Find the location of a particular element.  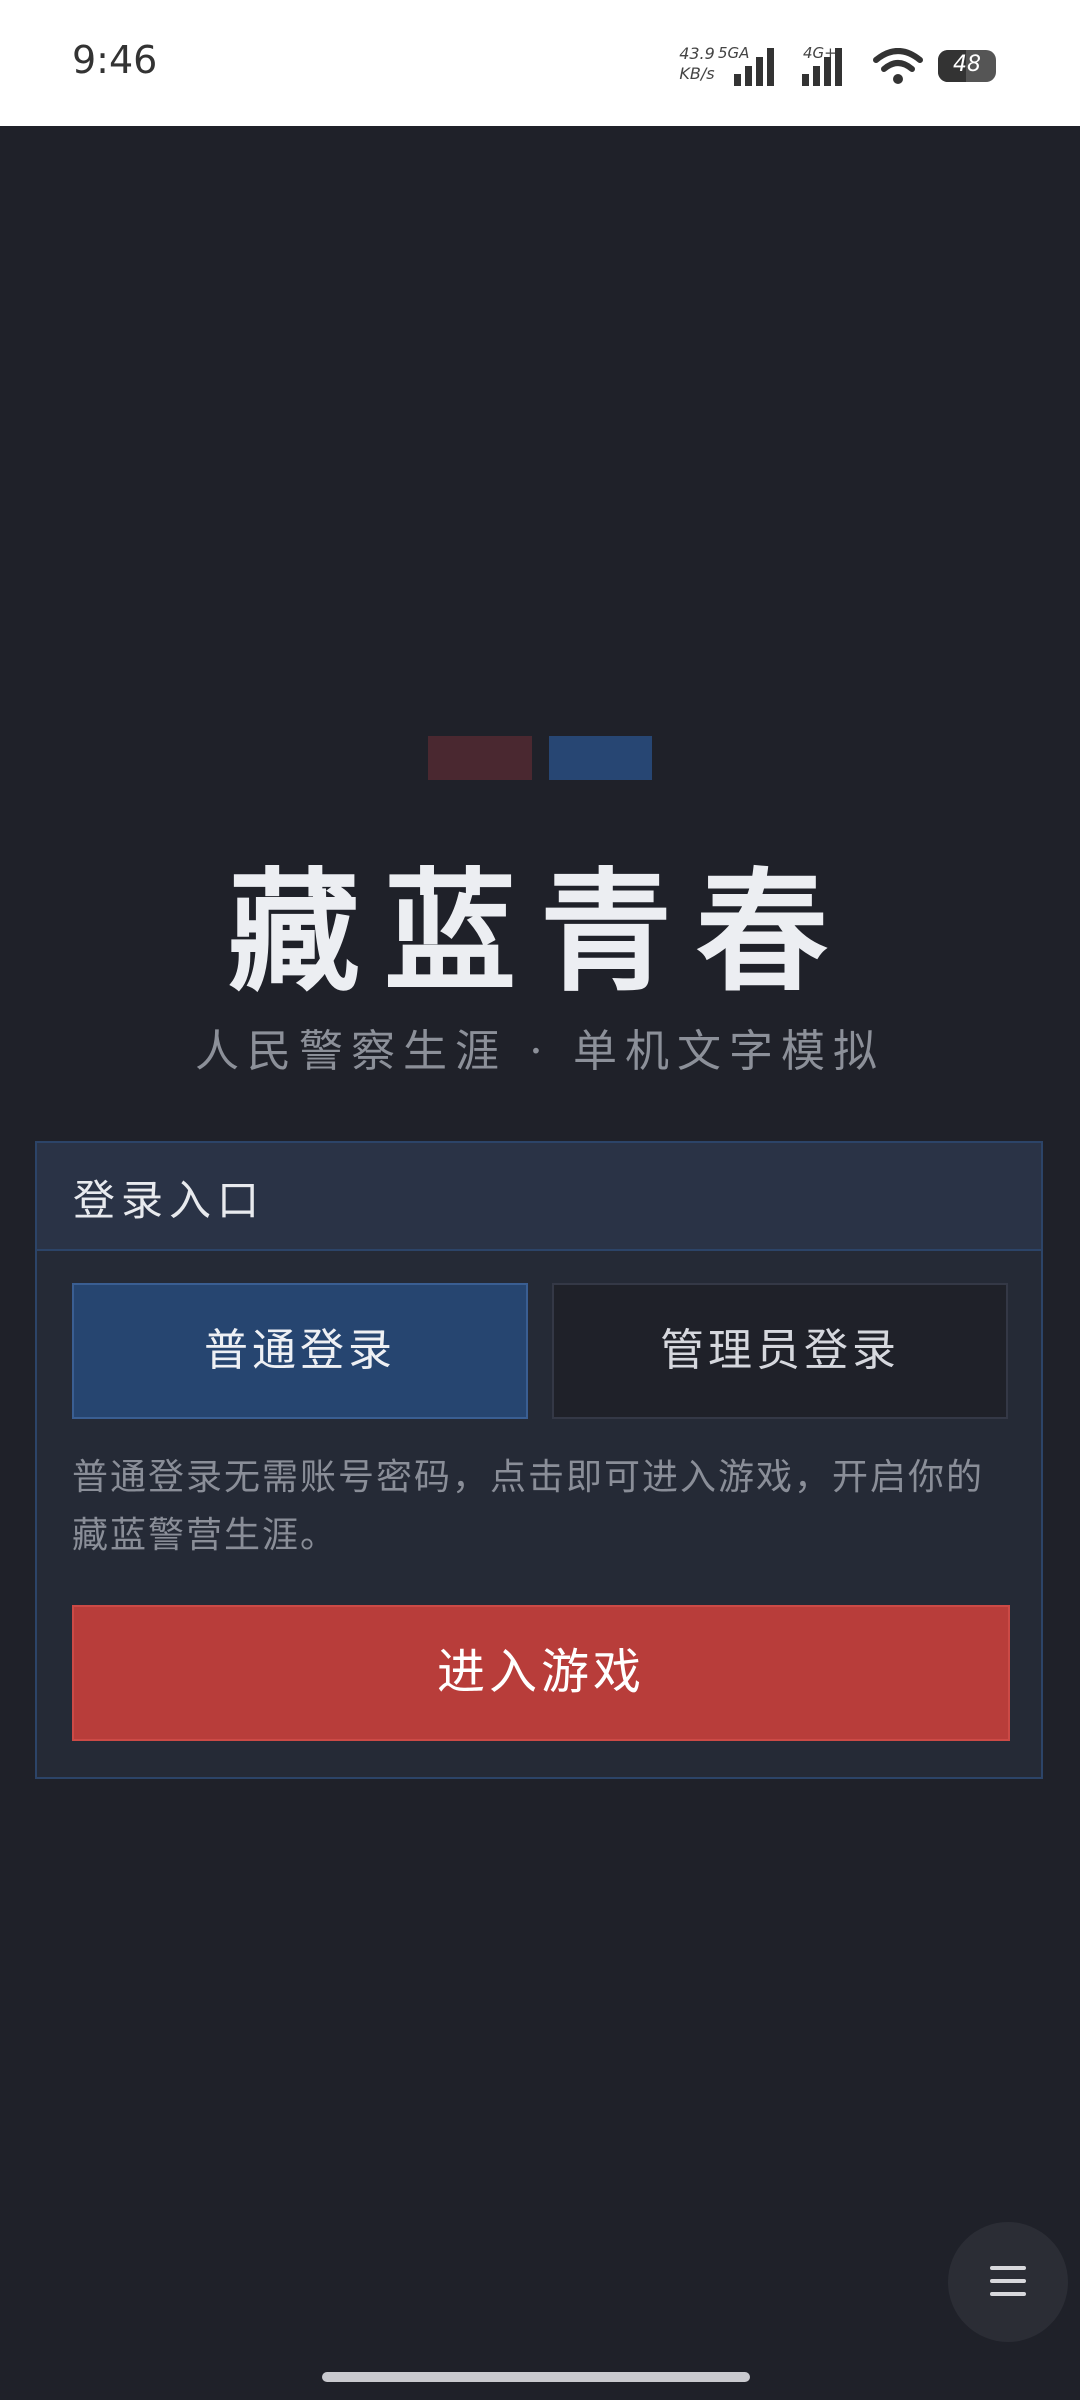

network-speed: 43.9 KB/s is located at coordinates (697, 64).